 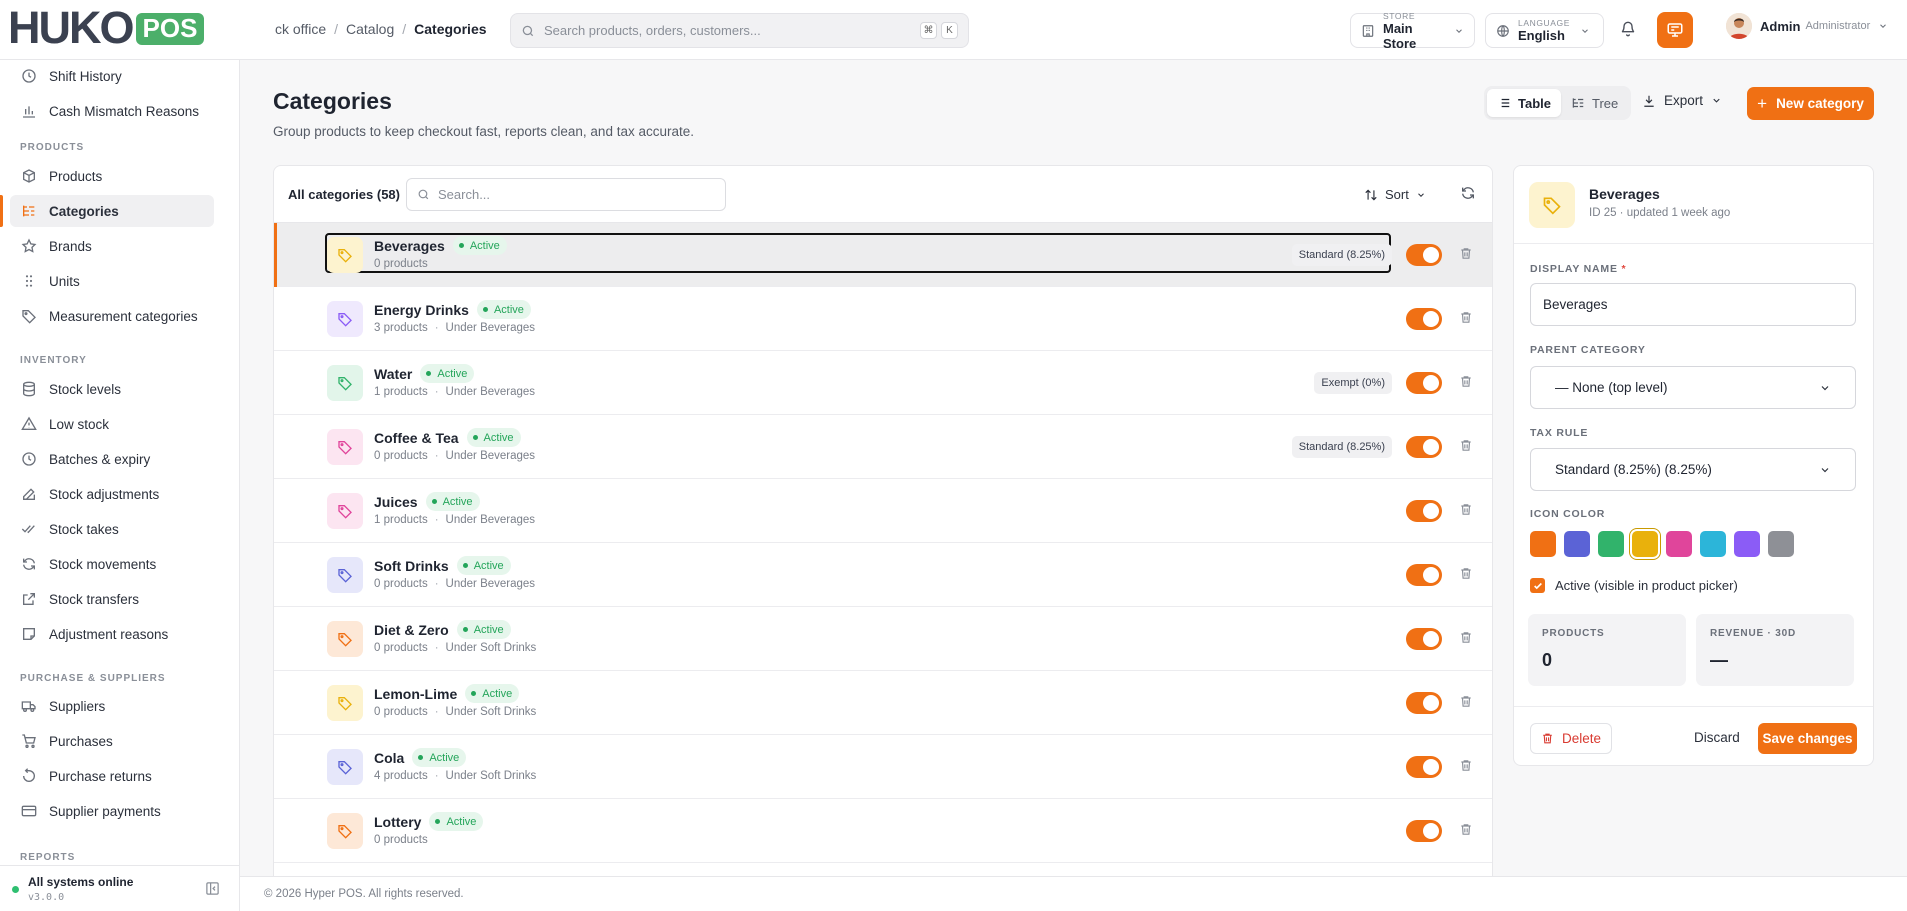 I want to click on export-label: Export, so click(x=1684, y=100).